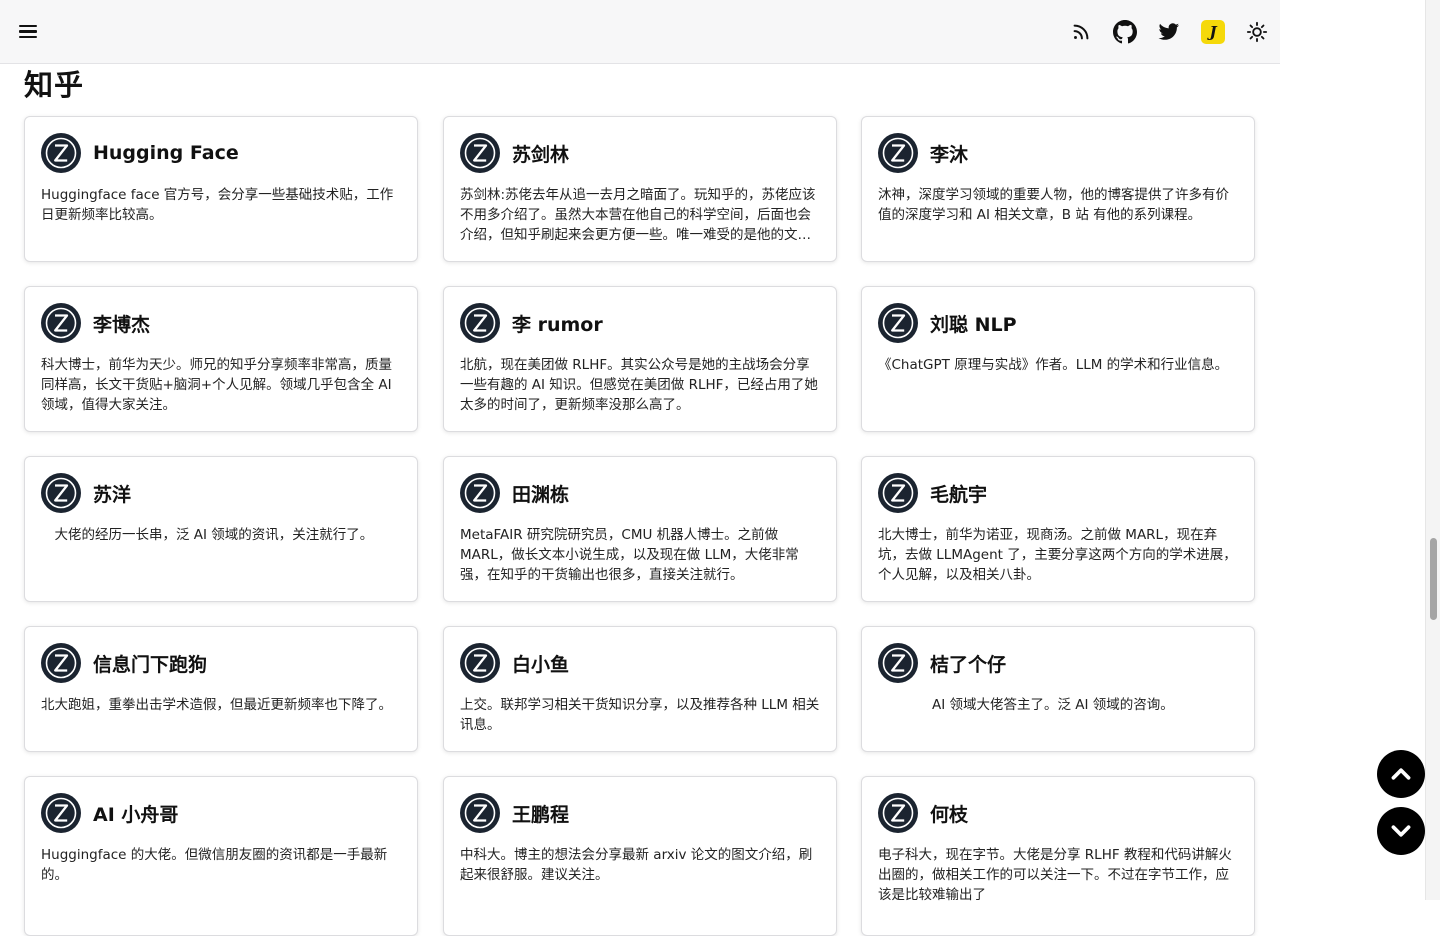 The width and height of the screenshot is (1440, 936). I want to click on scroll-to-top-button, so click(1401, 774).